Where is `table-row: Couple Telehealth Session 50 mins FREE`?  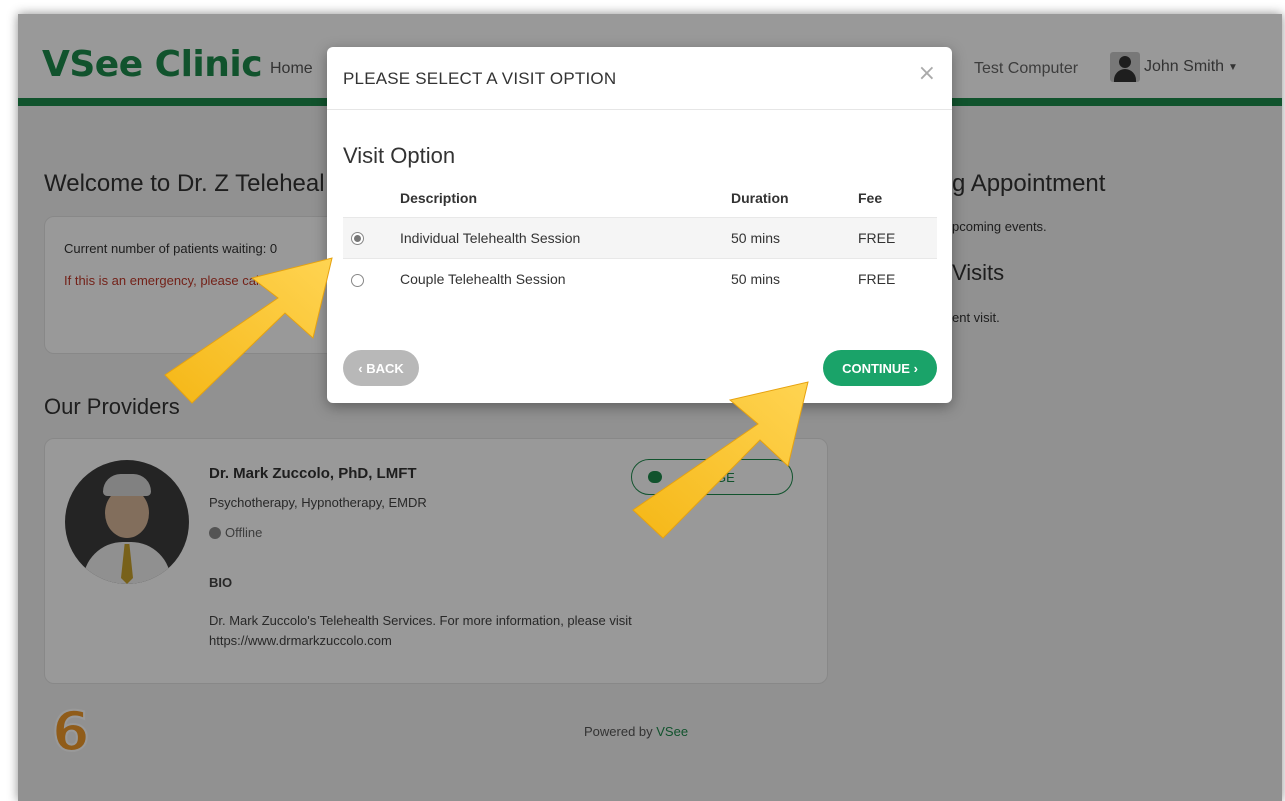 table-row: Couple Telehealth Session 50 mins FREE is located at coordinates (640, 278).